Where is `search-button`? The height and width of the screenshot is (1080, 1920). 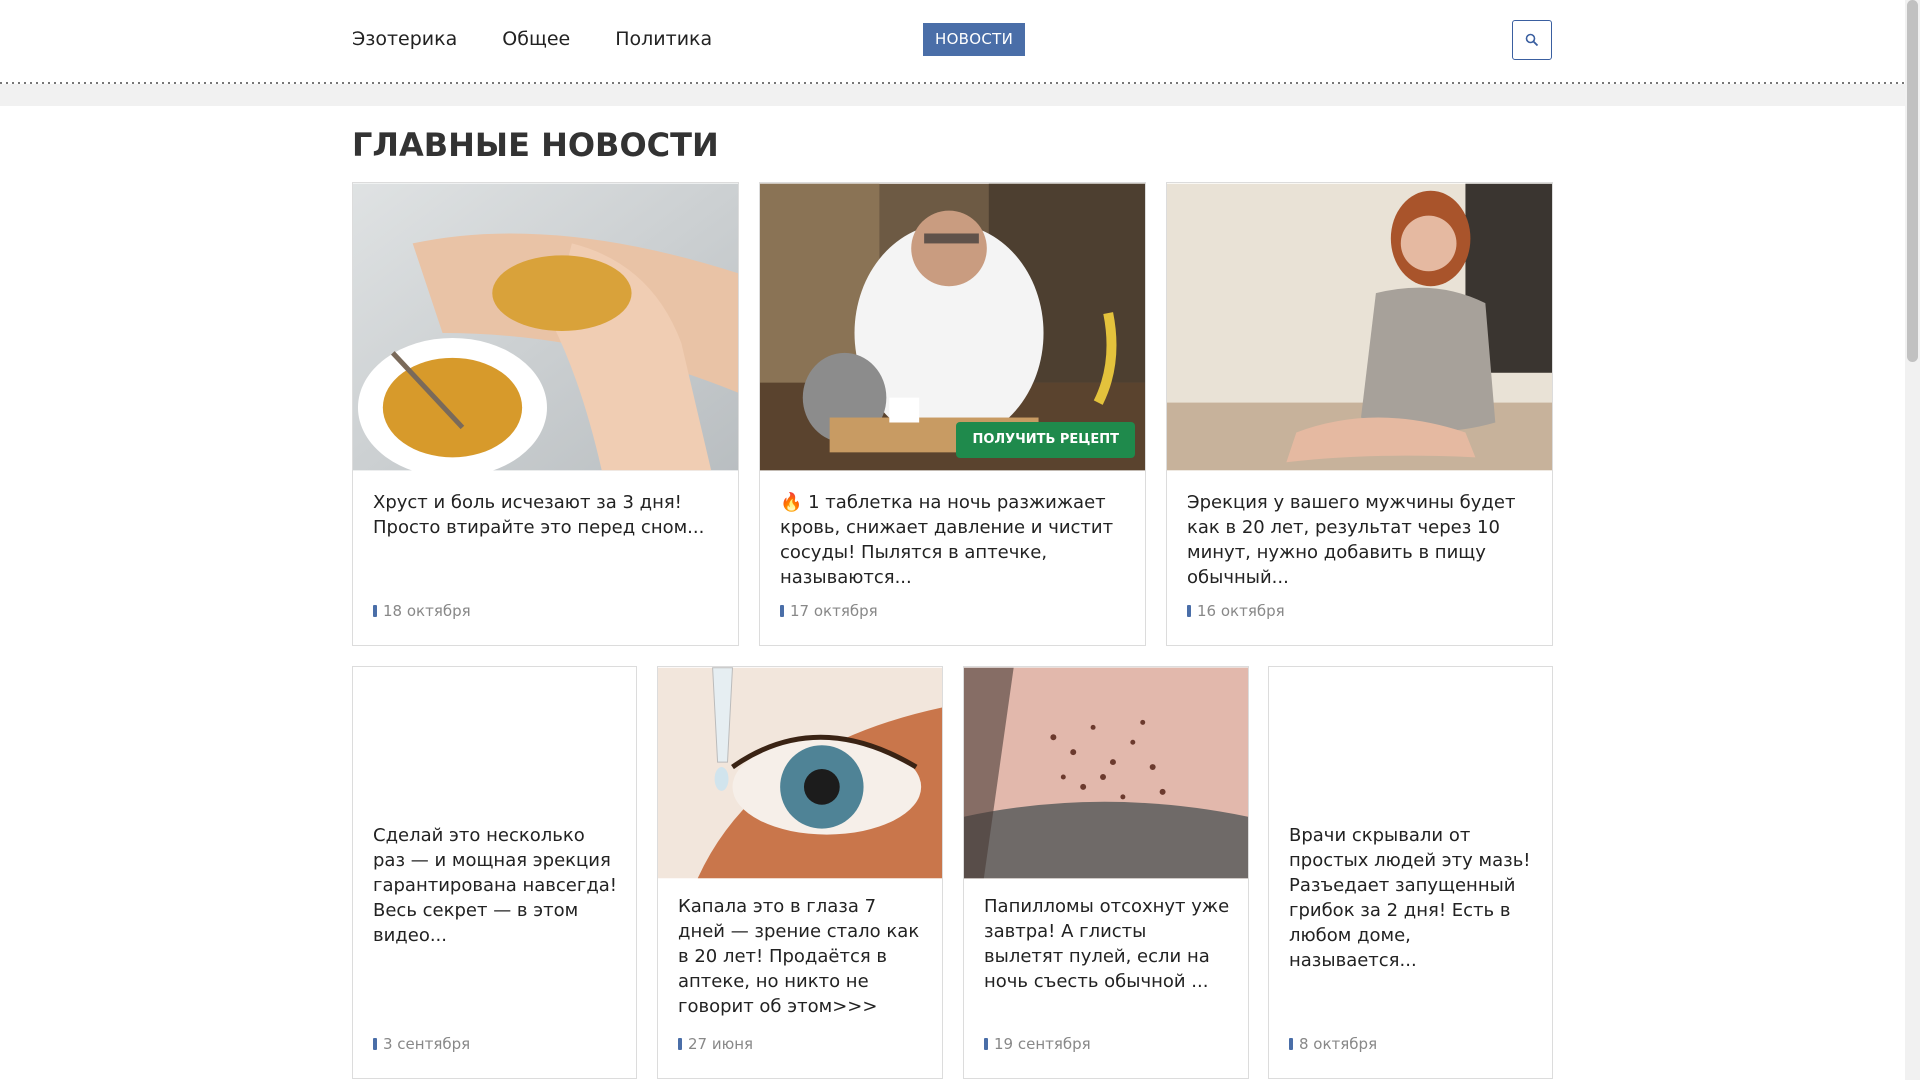
search-button is located at coordinates (1532, 40).